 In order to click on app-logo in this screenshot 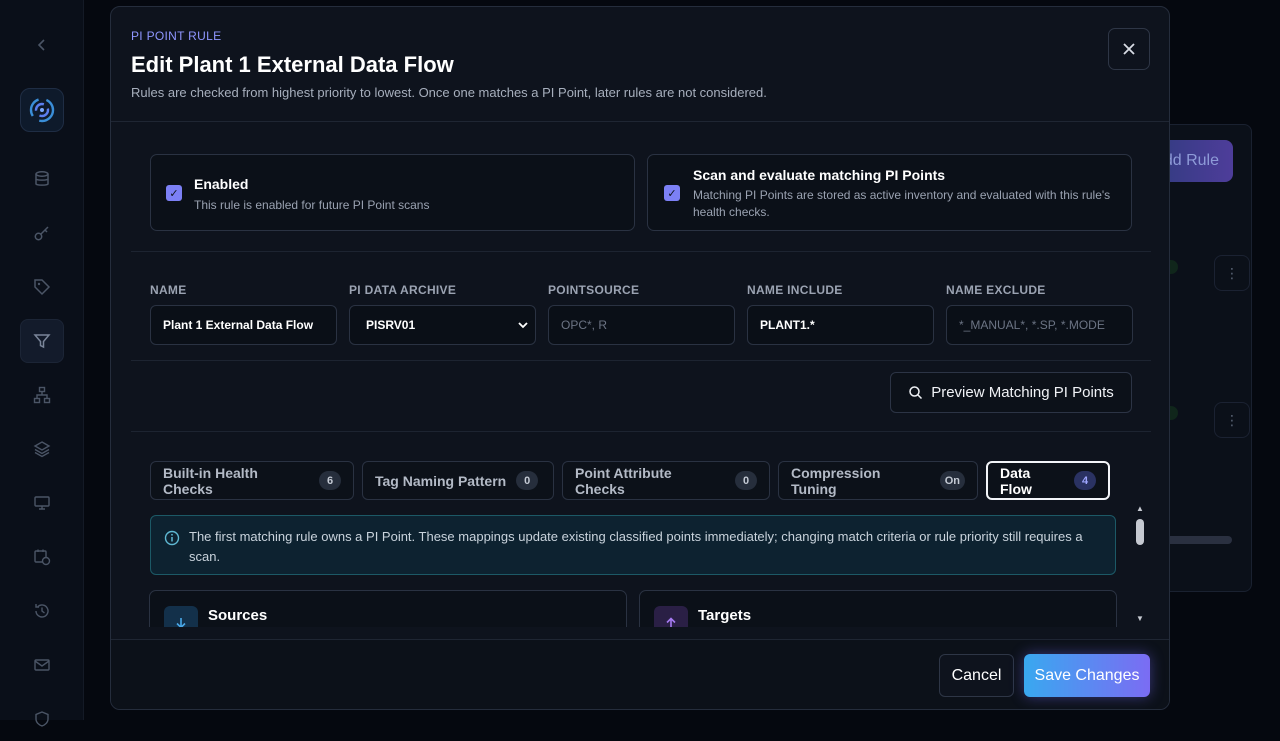, I will do `click(42, 110)`.